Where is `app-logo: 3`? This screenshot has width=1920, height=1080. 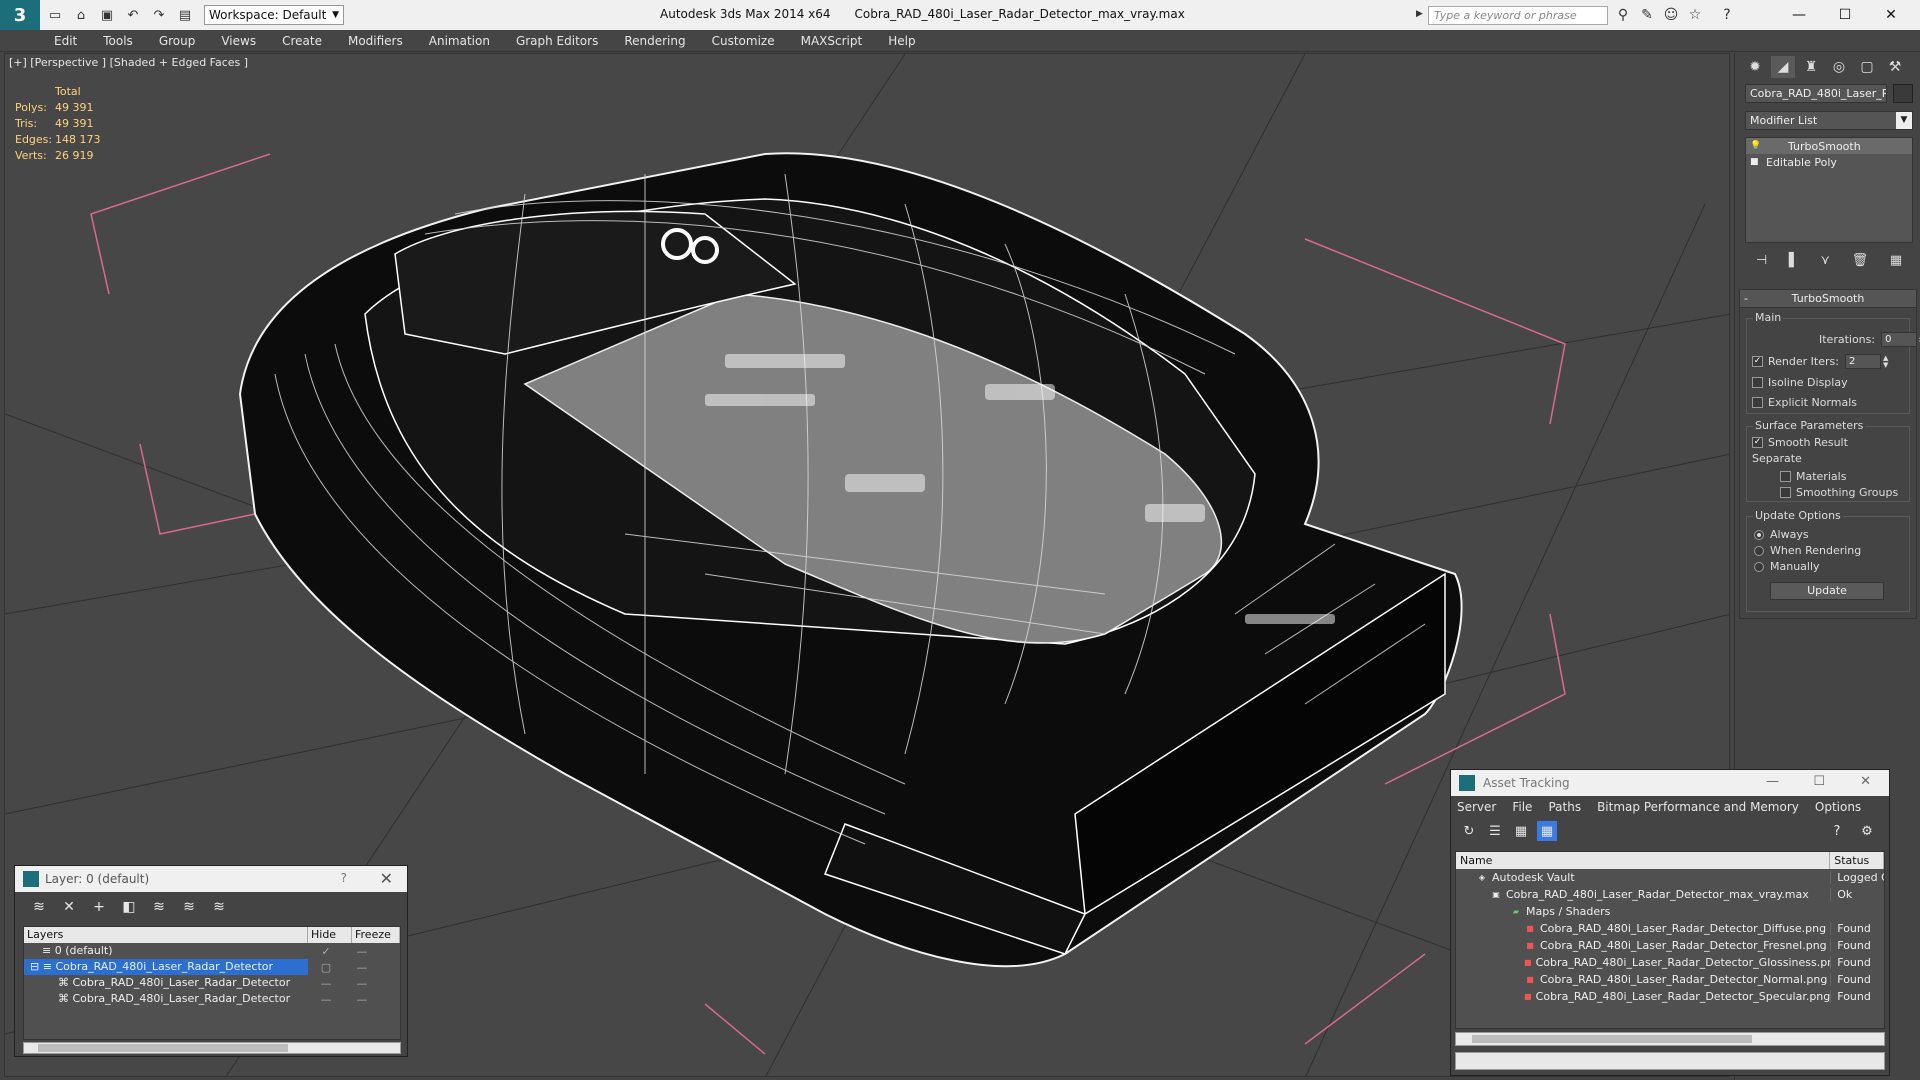
app-logo: 3 is located at coordinates (20, 15).